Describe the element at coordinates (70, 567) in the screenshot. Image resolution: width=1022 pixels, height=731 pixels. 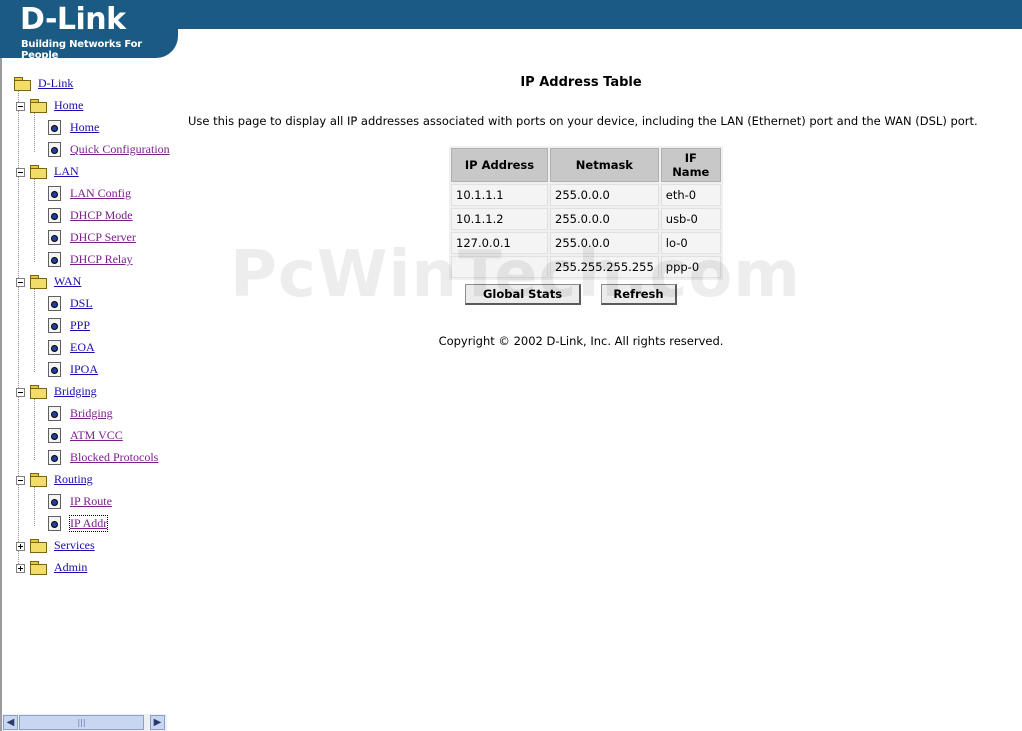
I see `tree-group-label: Admin` at that location.